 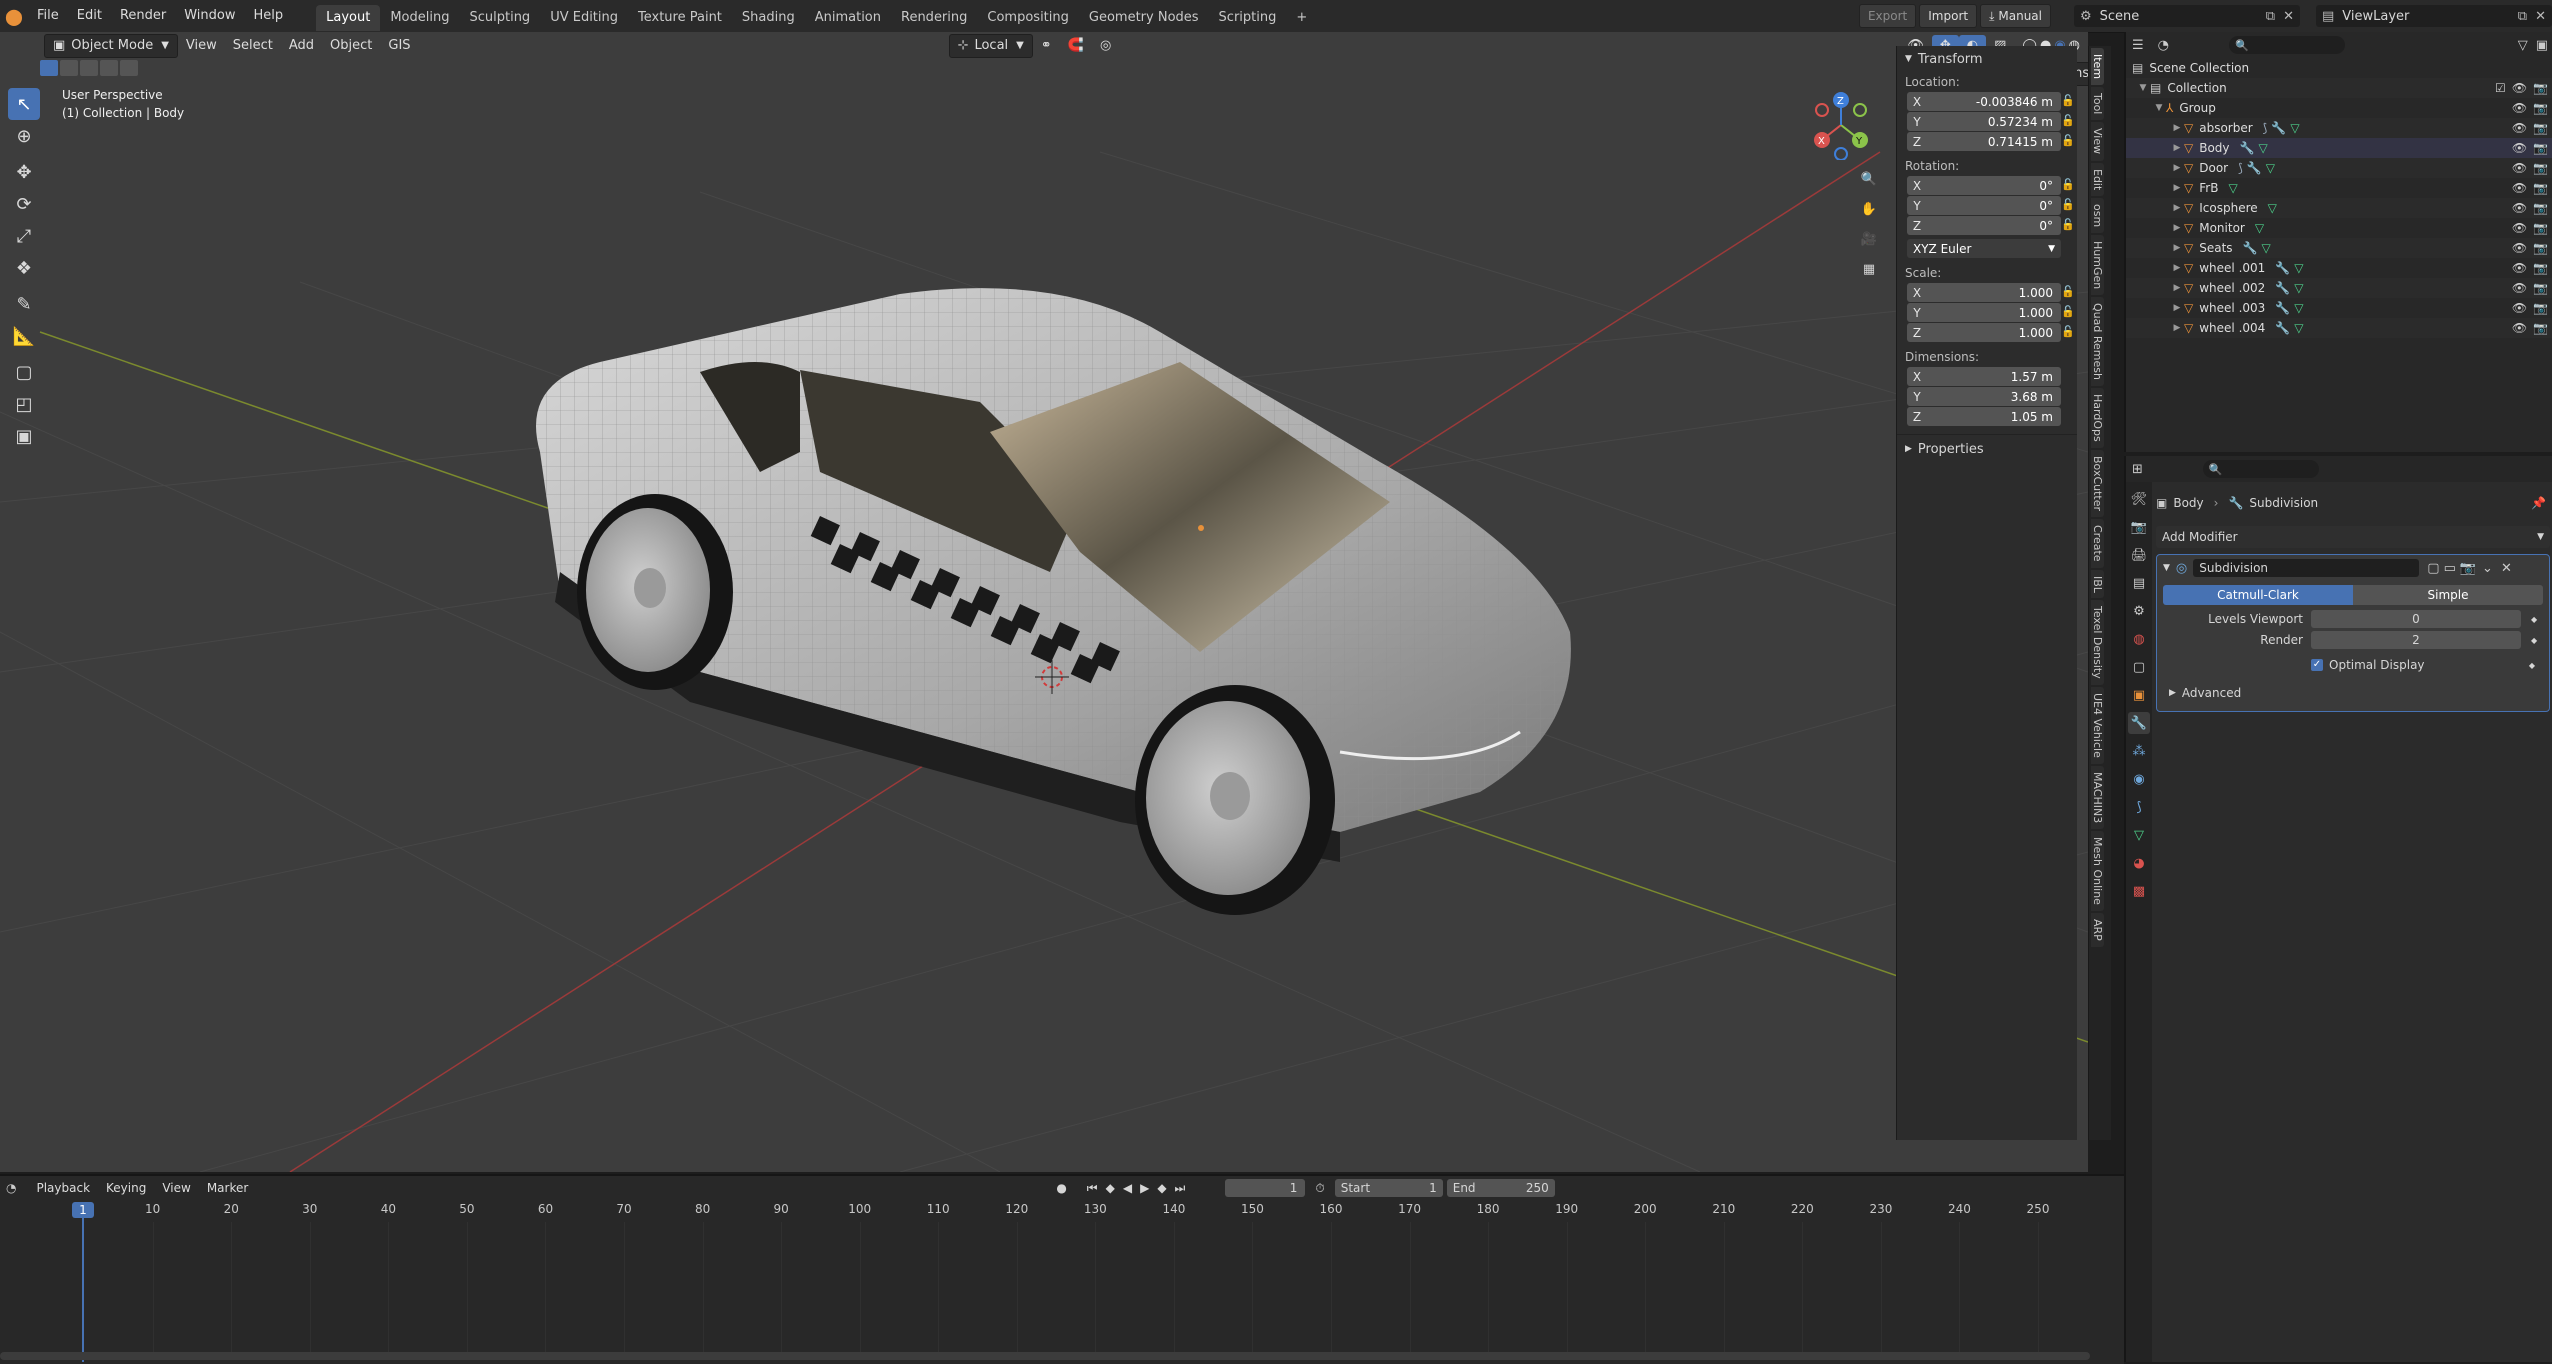 What do you see at coordinates (2339, 168) in the screenshot?
I see `outliner-row-door: ▶ ▽ Door ⟆ 🔧 ▽ 👁 📷` at bounding box center [2339, 168].